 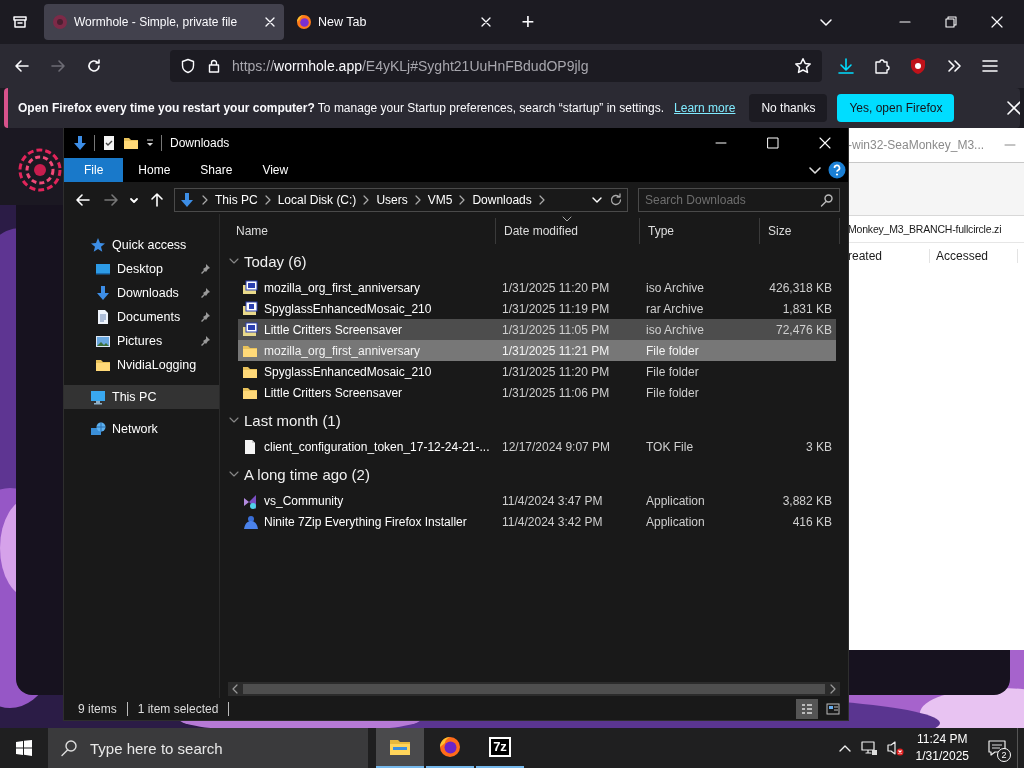 What do you see at coordinates (502, 200) in the screenshot?
I see `breadcrumb: Downloads` at bounding box center [502, 200].